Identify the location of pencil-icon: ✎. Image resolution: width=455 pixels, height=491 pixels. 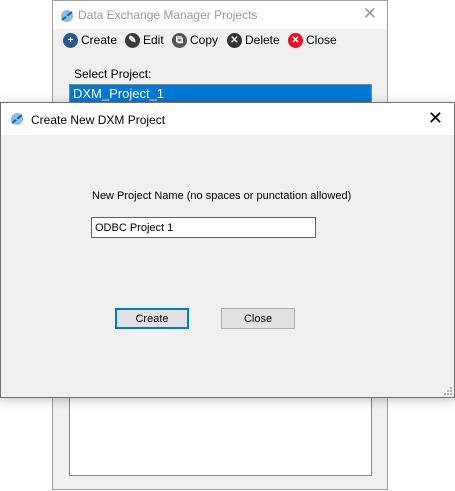
(132, 40).